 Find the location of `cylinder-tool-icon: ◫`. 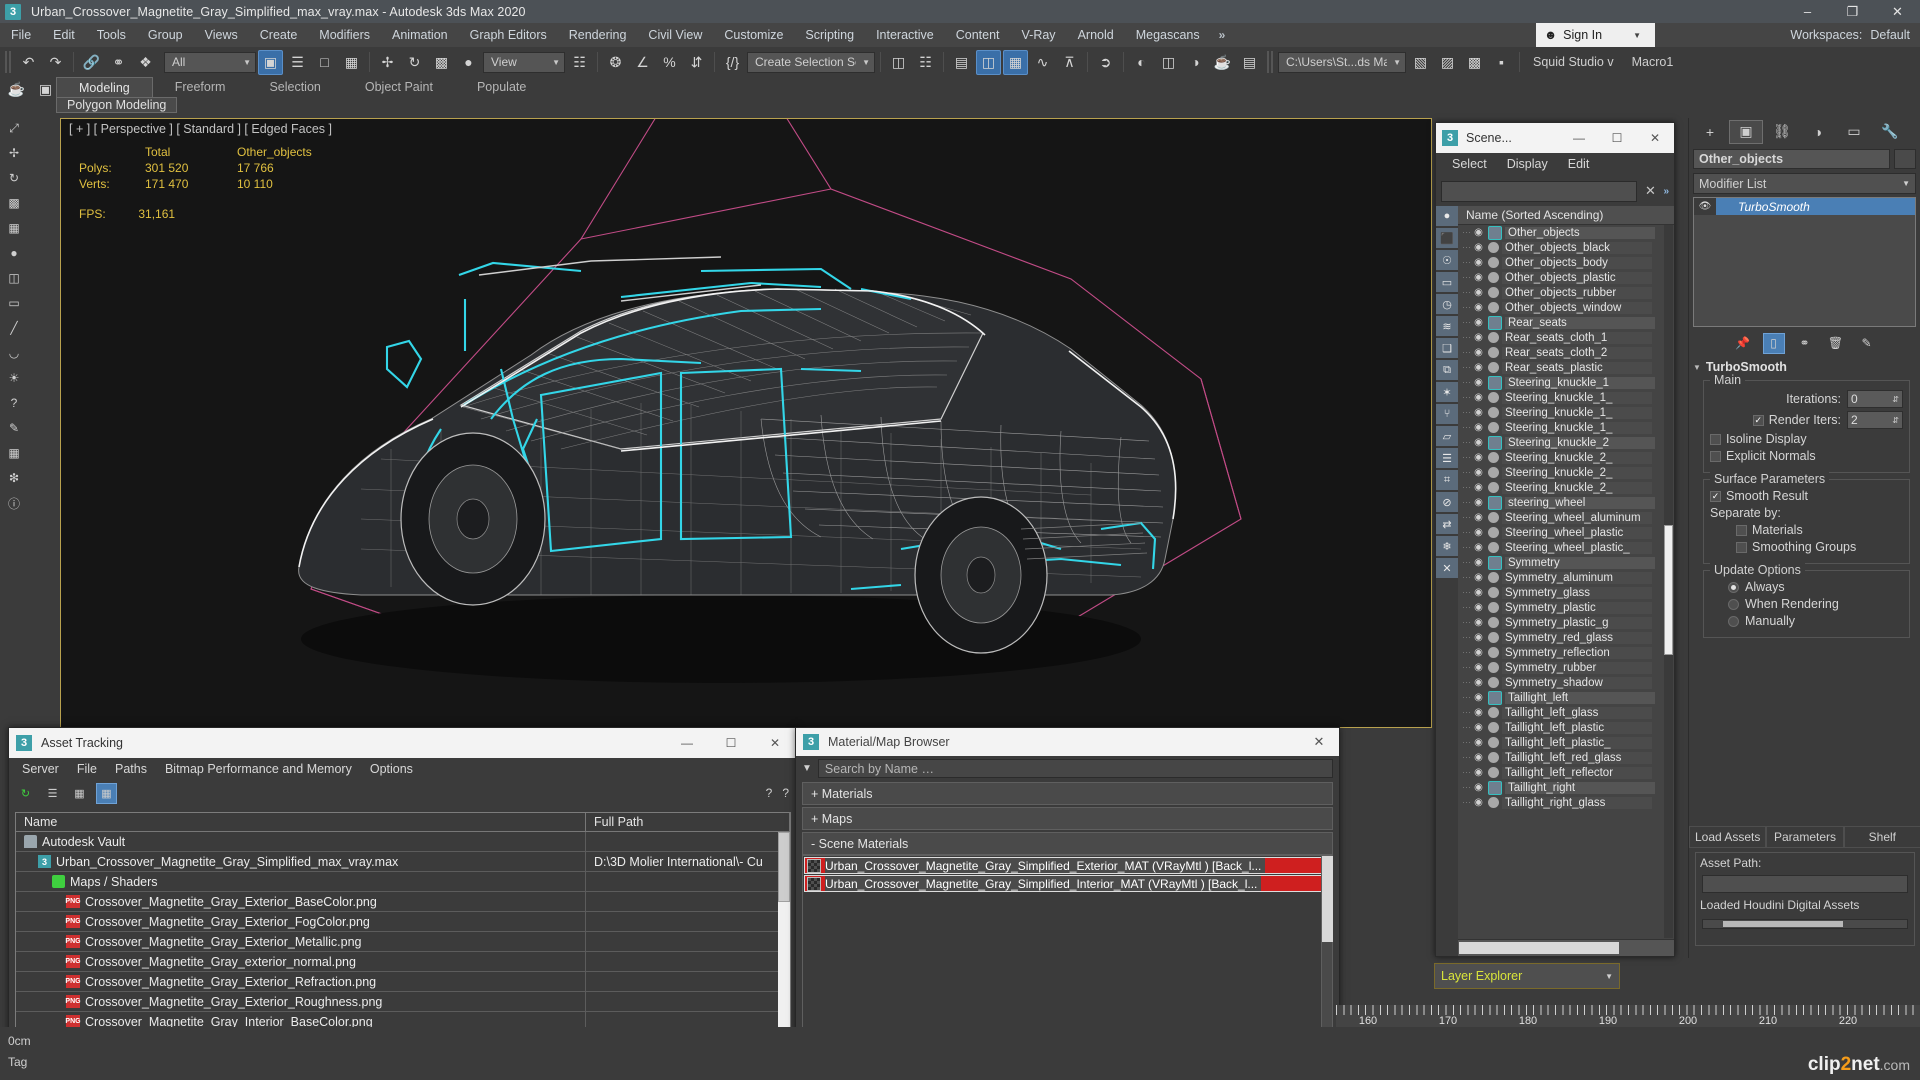

cylinder-tool-icon: ◫ is located at coordinates (14, 278).